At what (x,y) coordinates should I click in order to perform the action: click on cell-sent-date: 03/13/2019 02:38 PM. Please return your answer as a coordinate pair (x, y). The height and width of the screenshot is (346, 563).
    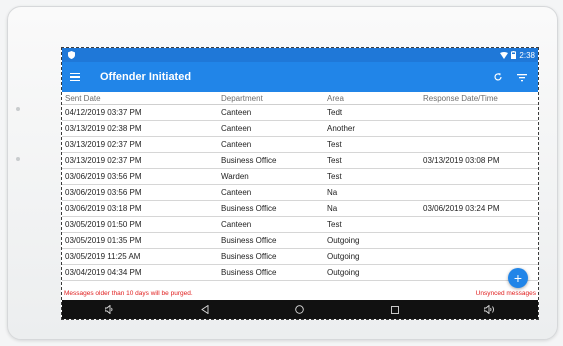
    Looking at the image, I should click on (140, 128).